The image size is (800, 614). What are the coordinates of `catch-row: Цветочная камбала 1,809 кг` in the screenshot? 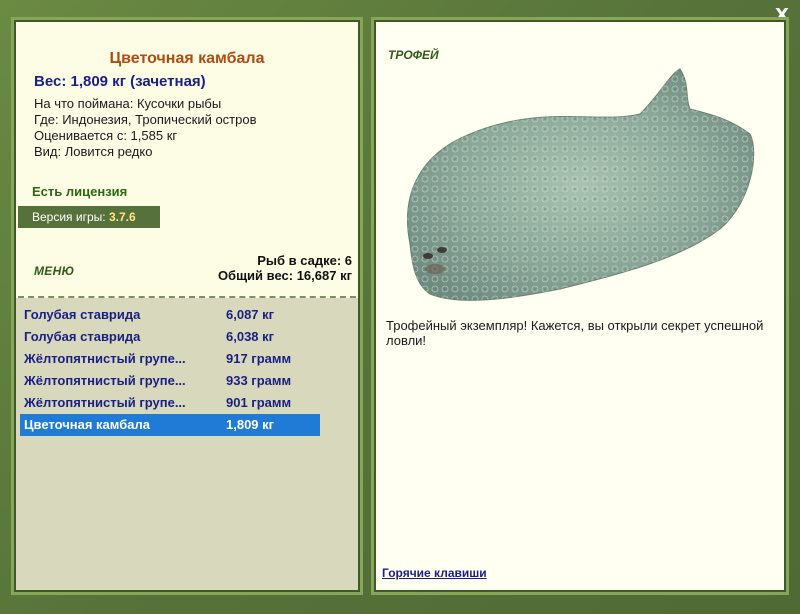 It's located at (170, 425).